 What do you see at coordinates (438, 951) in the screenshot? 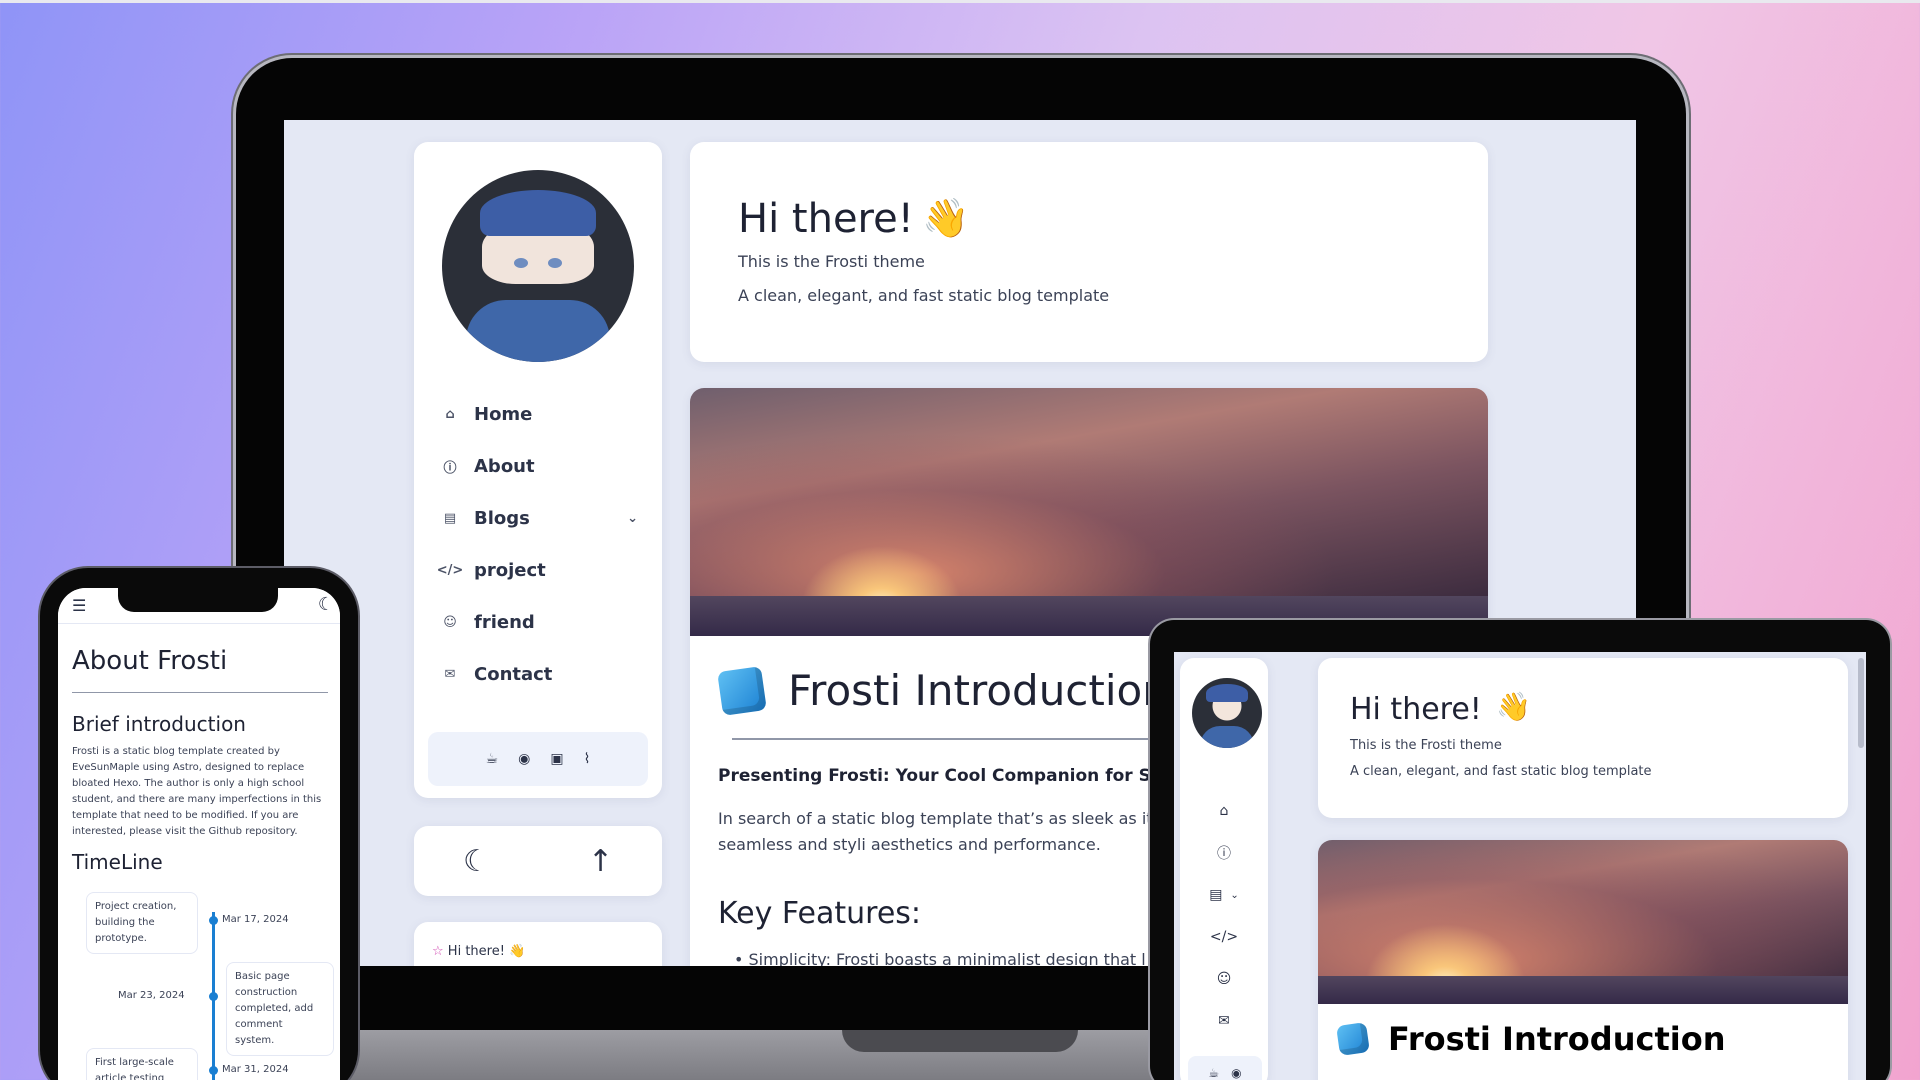
I see `star-icon: ☆` at bounding box center [438, 951].